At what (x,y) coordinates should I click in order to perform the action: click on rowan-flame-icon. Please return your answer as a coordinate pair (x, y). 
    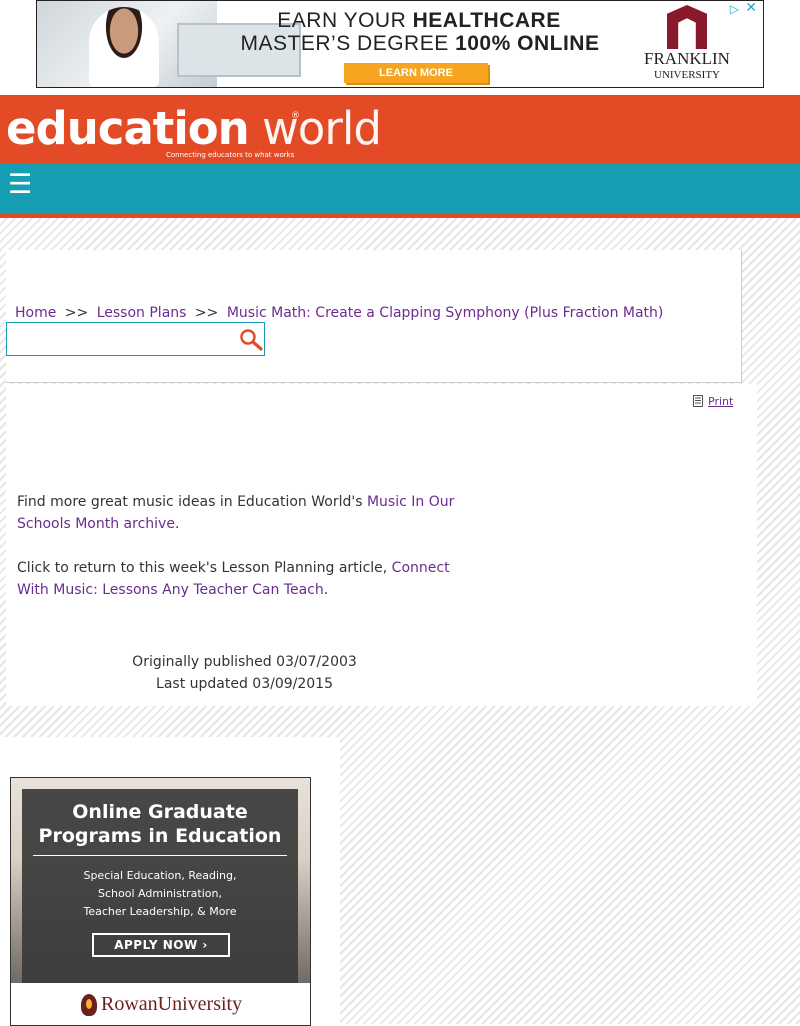
    Looking at the image, I should click on (89, 1004).